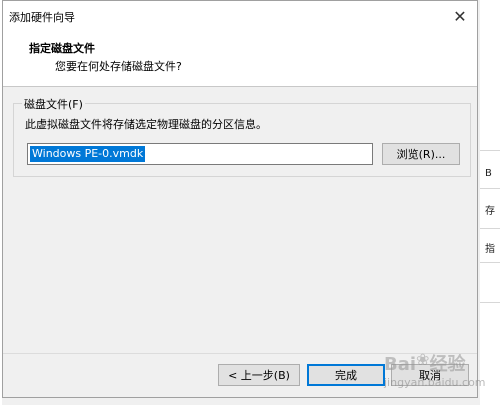 This screenshot has width=500, height=405. What do you see at coordinates (488, 173) in the screenshot?
I see `background-text: B` at bounding box center [488, 173].